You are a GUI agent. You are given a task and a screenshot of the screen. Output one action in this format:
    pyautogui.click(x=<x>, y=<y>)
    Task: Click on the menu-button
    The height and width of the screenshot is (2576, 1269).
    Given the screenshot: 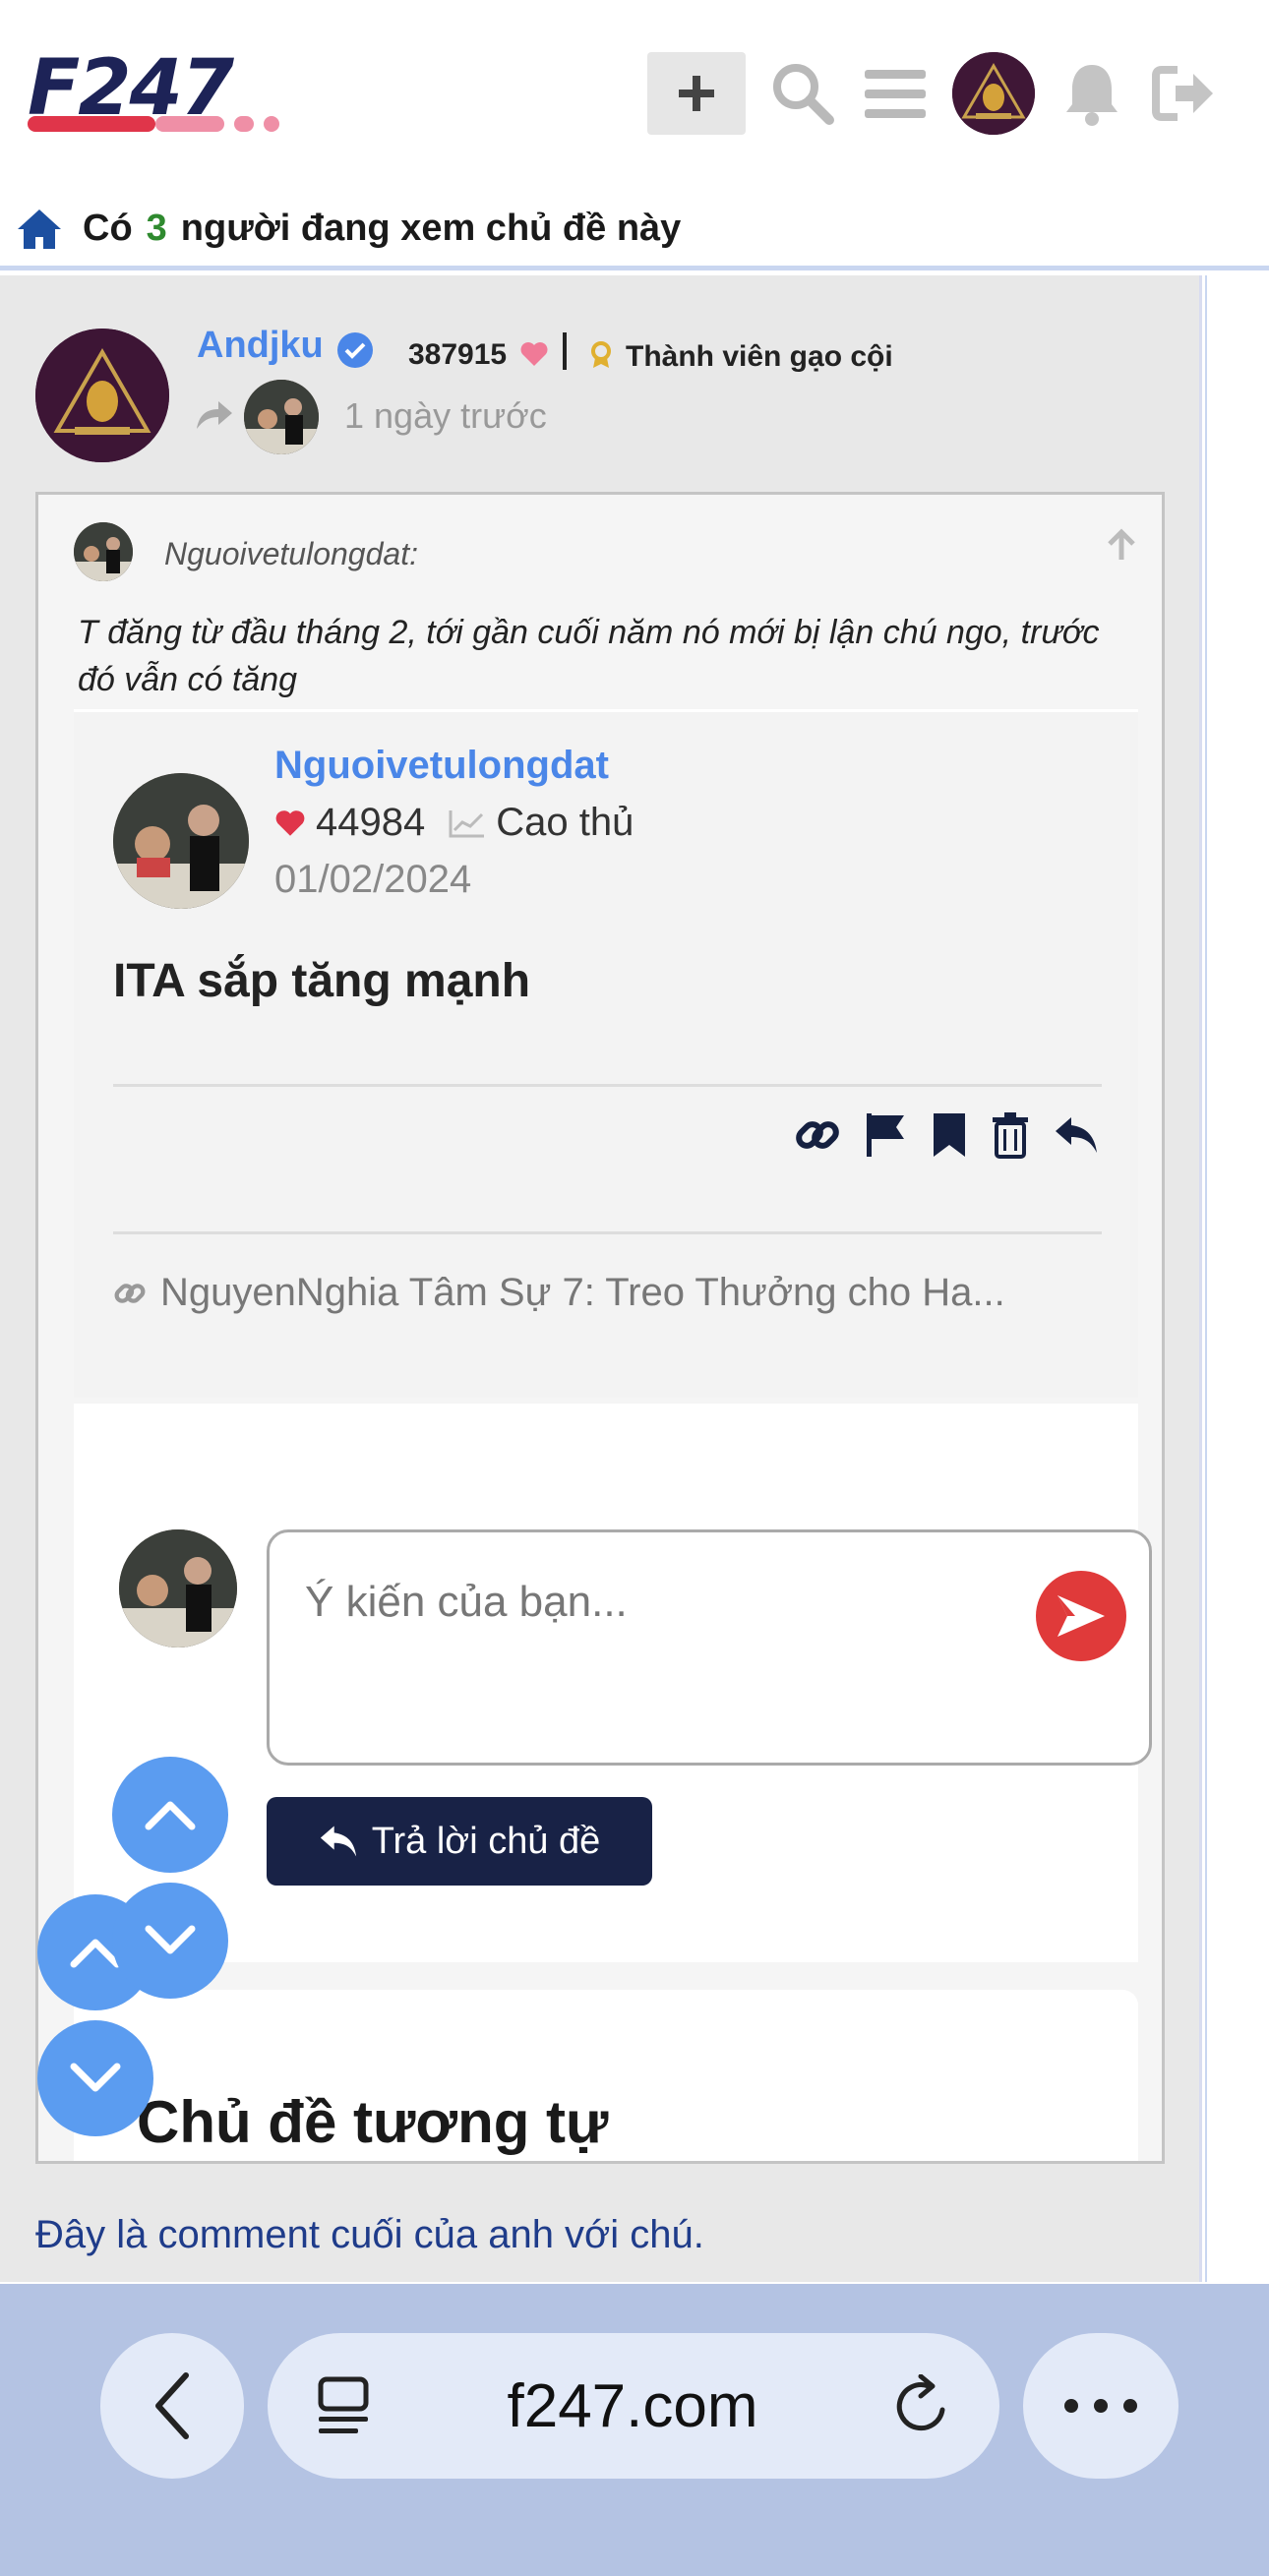 What is the action you would take?
    pyautogui.click(x=895, y=93)
    